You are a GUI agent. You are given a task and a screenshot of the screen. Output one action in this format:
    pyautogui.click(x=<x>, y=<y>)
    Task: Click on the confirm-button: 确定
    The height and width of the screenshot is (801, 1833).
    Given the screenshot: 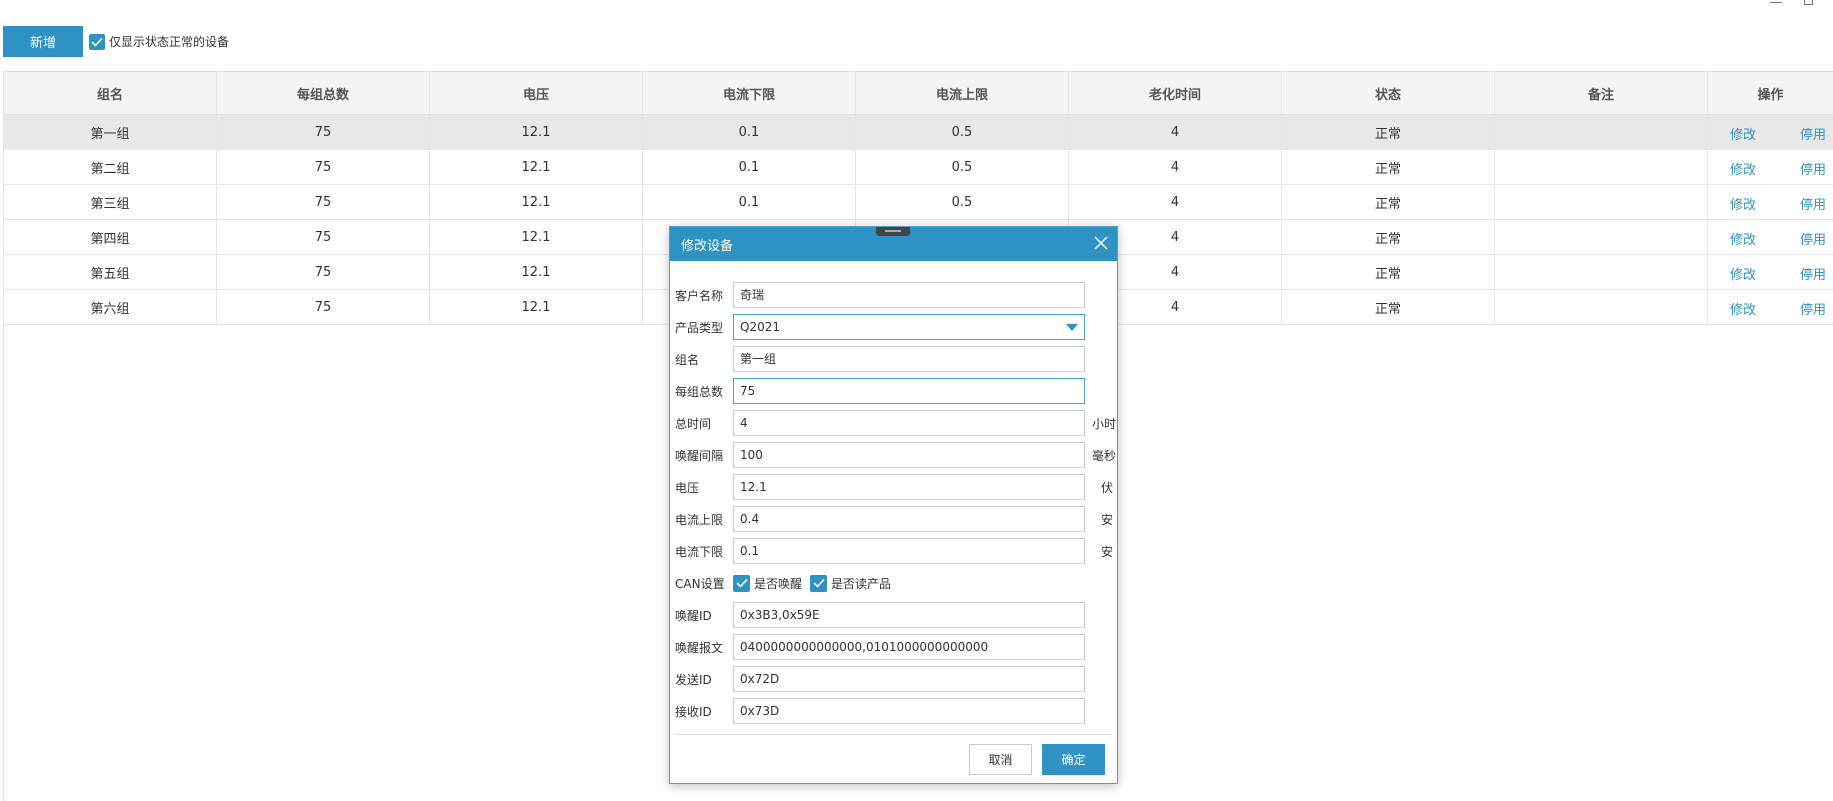 What is the action you would take?
    pyautogui.click(x=1073, y=759)
    